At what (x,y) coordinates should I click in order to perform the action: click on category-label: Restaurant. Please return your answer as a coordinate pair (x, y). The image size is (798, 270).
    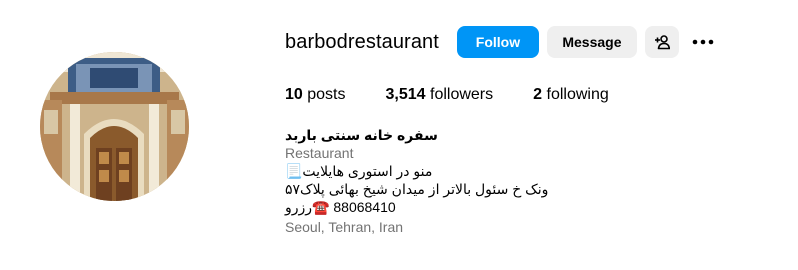
    Looking at the image, I should click on (319, 153).